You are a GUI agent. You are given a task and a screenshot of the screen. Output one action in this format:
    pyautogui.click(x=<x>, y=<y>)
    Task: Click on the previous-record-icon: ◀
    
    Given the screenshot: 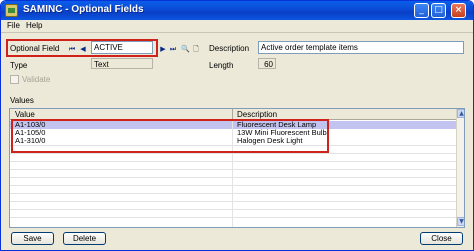 What is the action you would take?
    pyautogui.click(x=83, y=49)
    